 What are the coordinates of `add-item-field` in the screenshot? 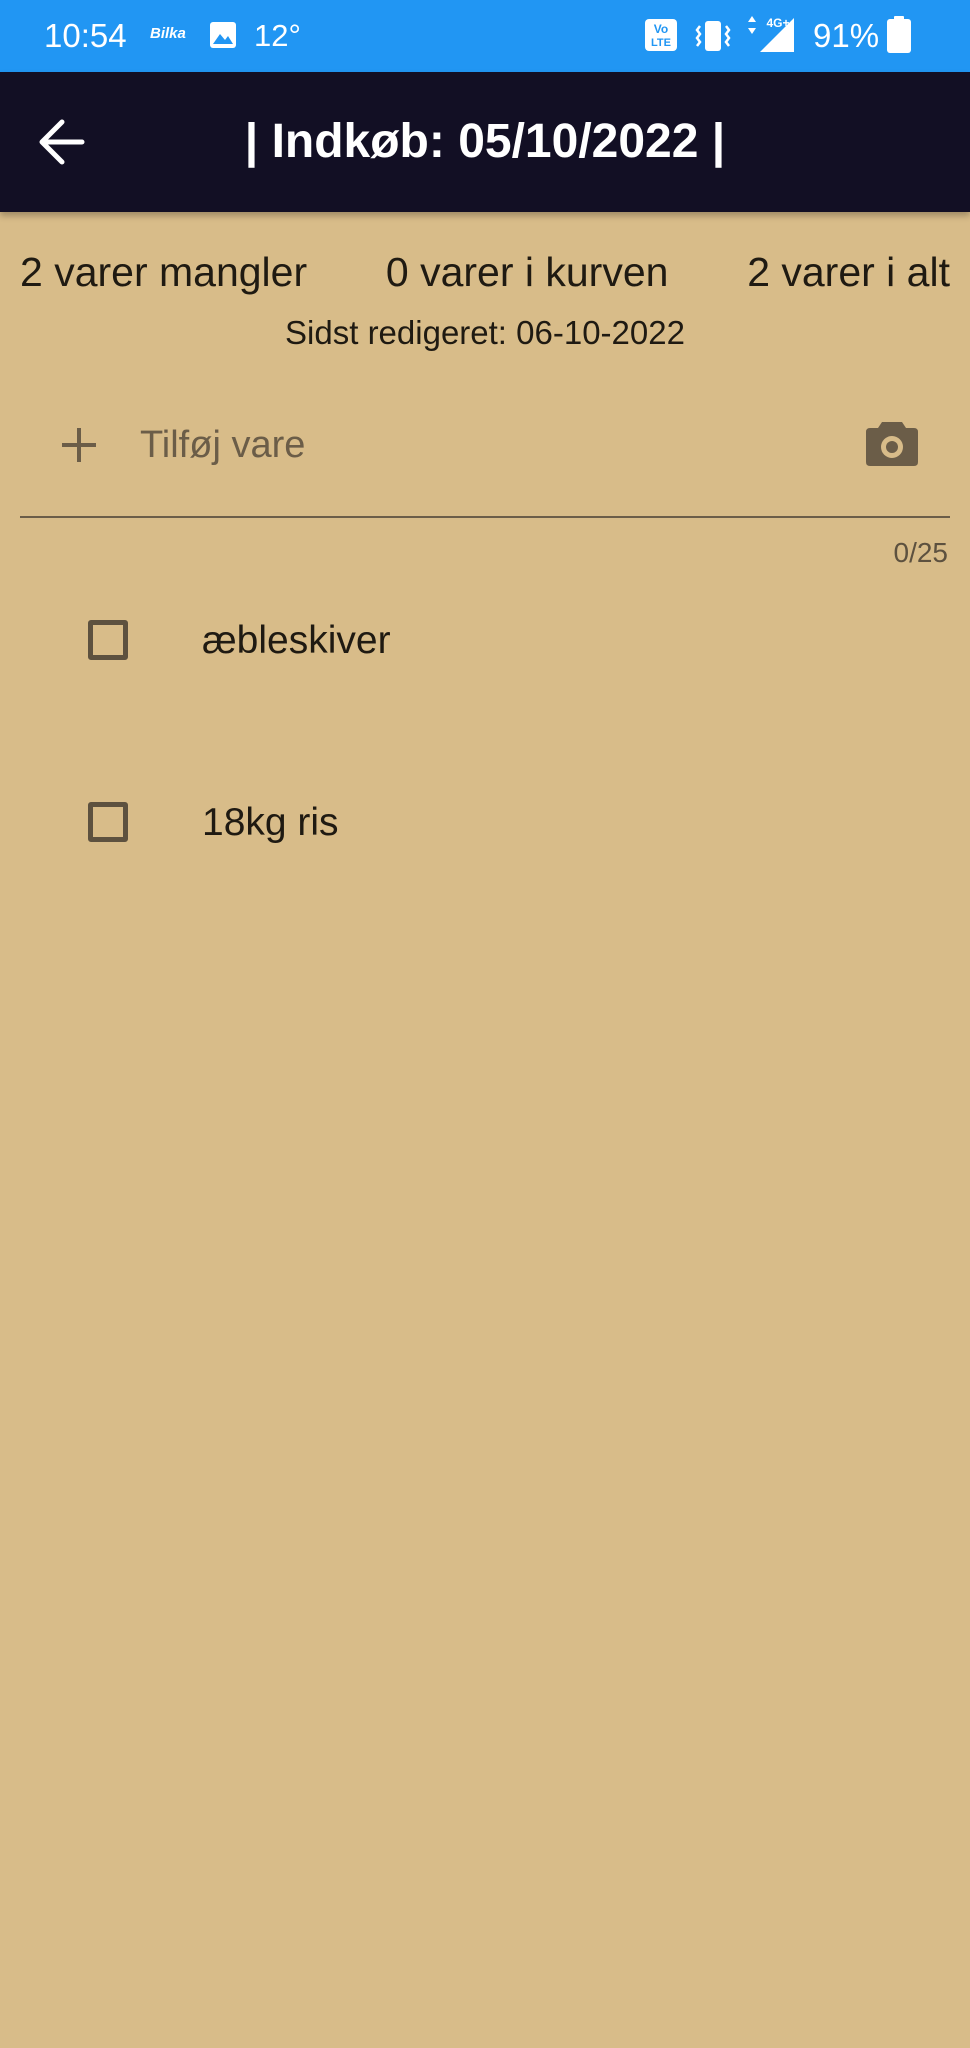 It's located at (485, 453).